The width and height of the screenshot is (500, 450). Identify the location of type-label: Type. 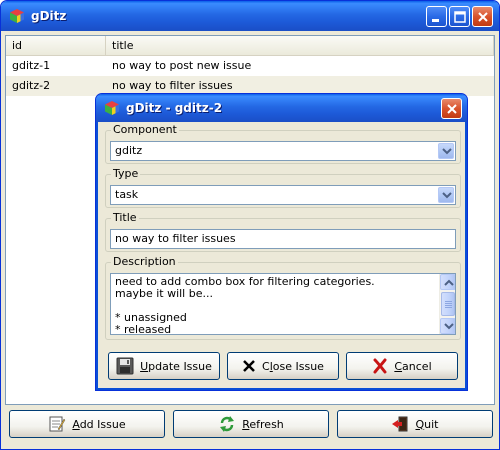
(126, 174).